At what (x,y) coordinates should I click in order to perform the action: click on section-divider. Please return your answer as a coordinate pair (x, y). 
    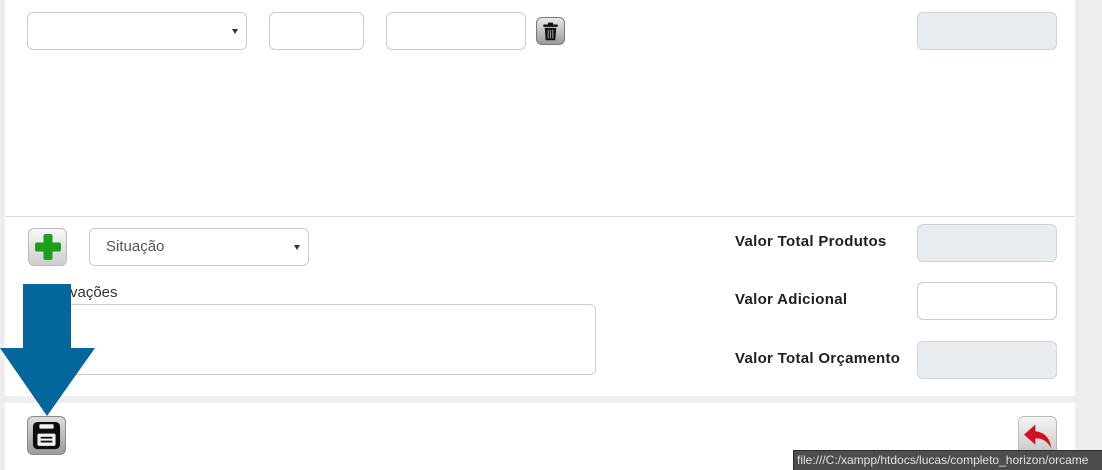
    Looking at the image, I should click on (540, 216).